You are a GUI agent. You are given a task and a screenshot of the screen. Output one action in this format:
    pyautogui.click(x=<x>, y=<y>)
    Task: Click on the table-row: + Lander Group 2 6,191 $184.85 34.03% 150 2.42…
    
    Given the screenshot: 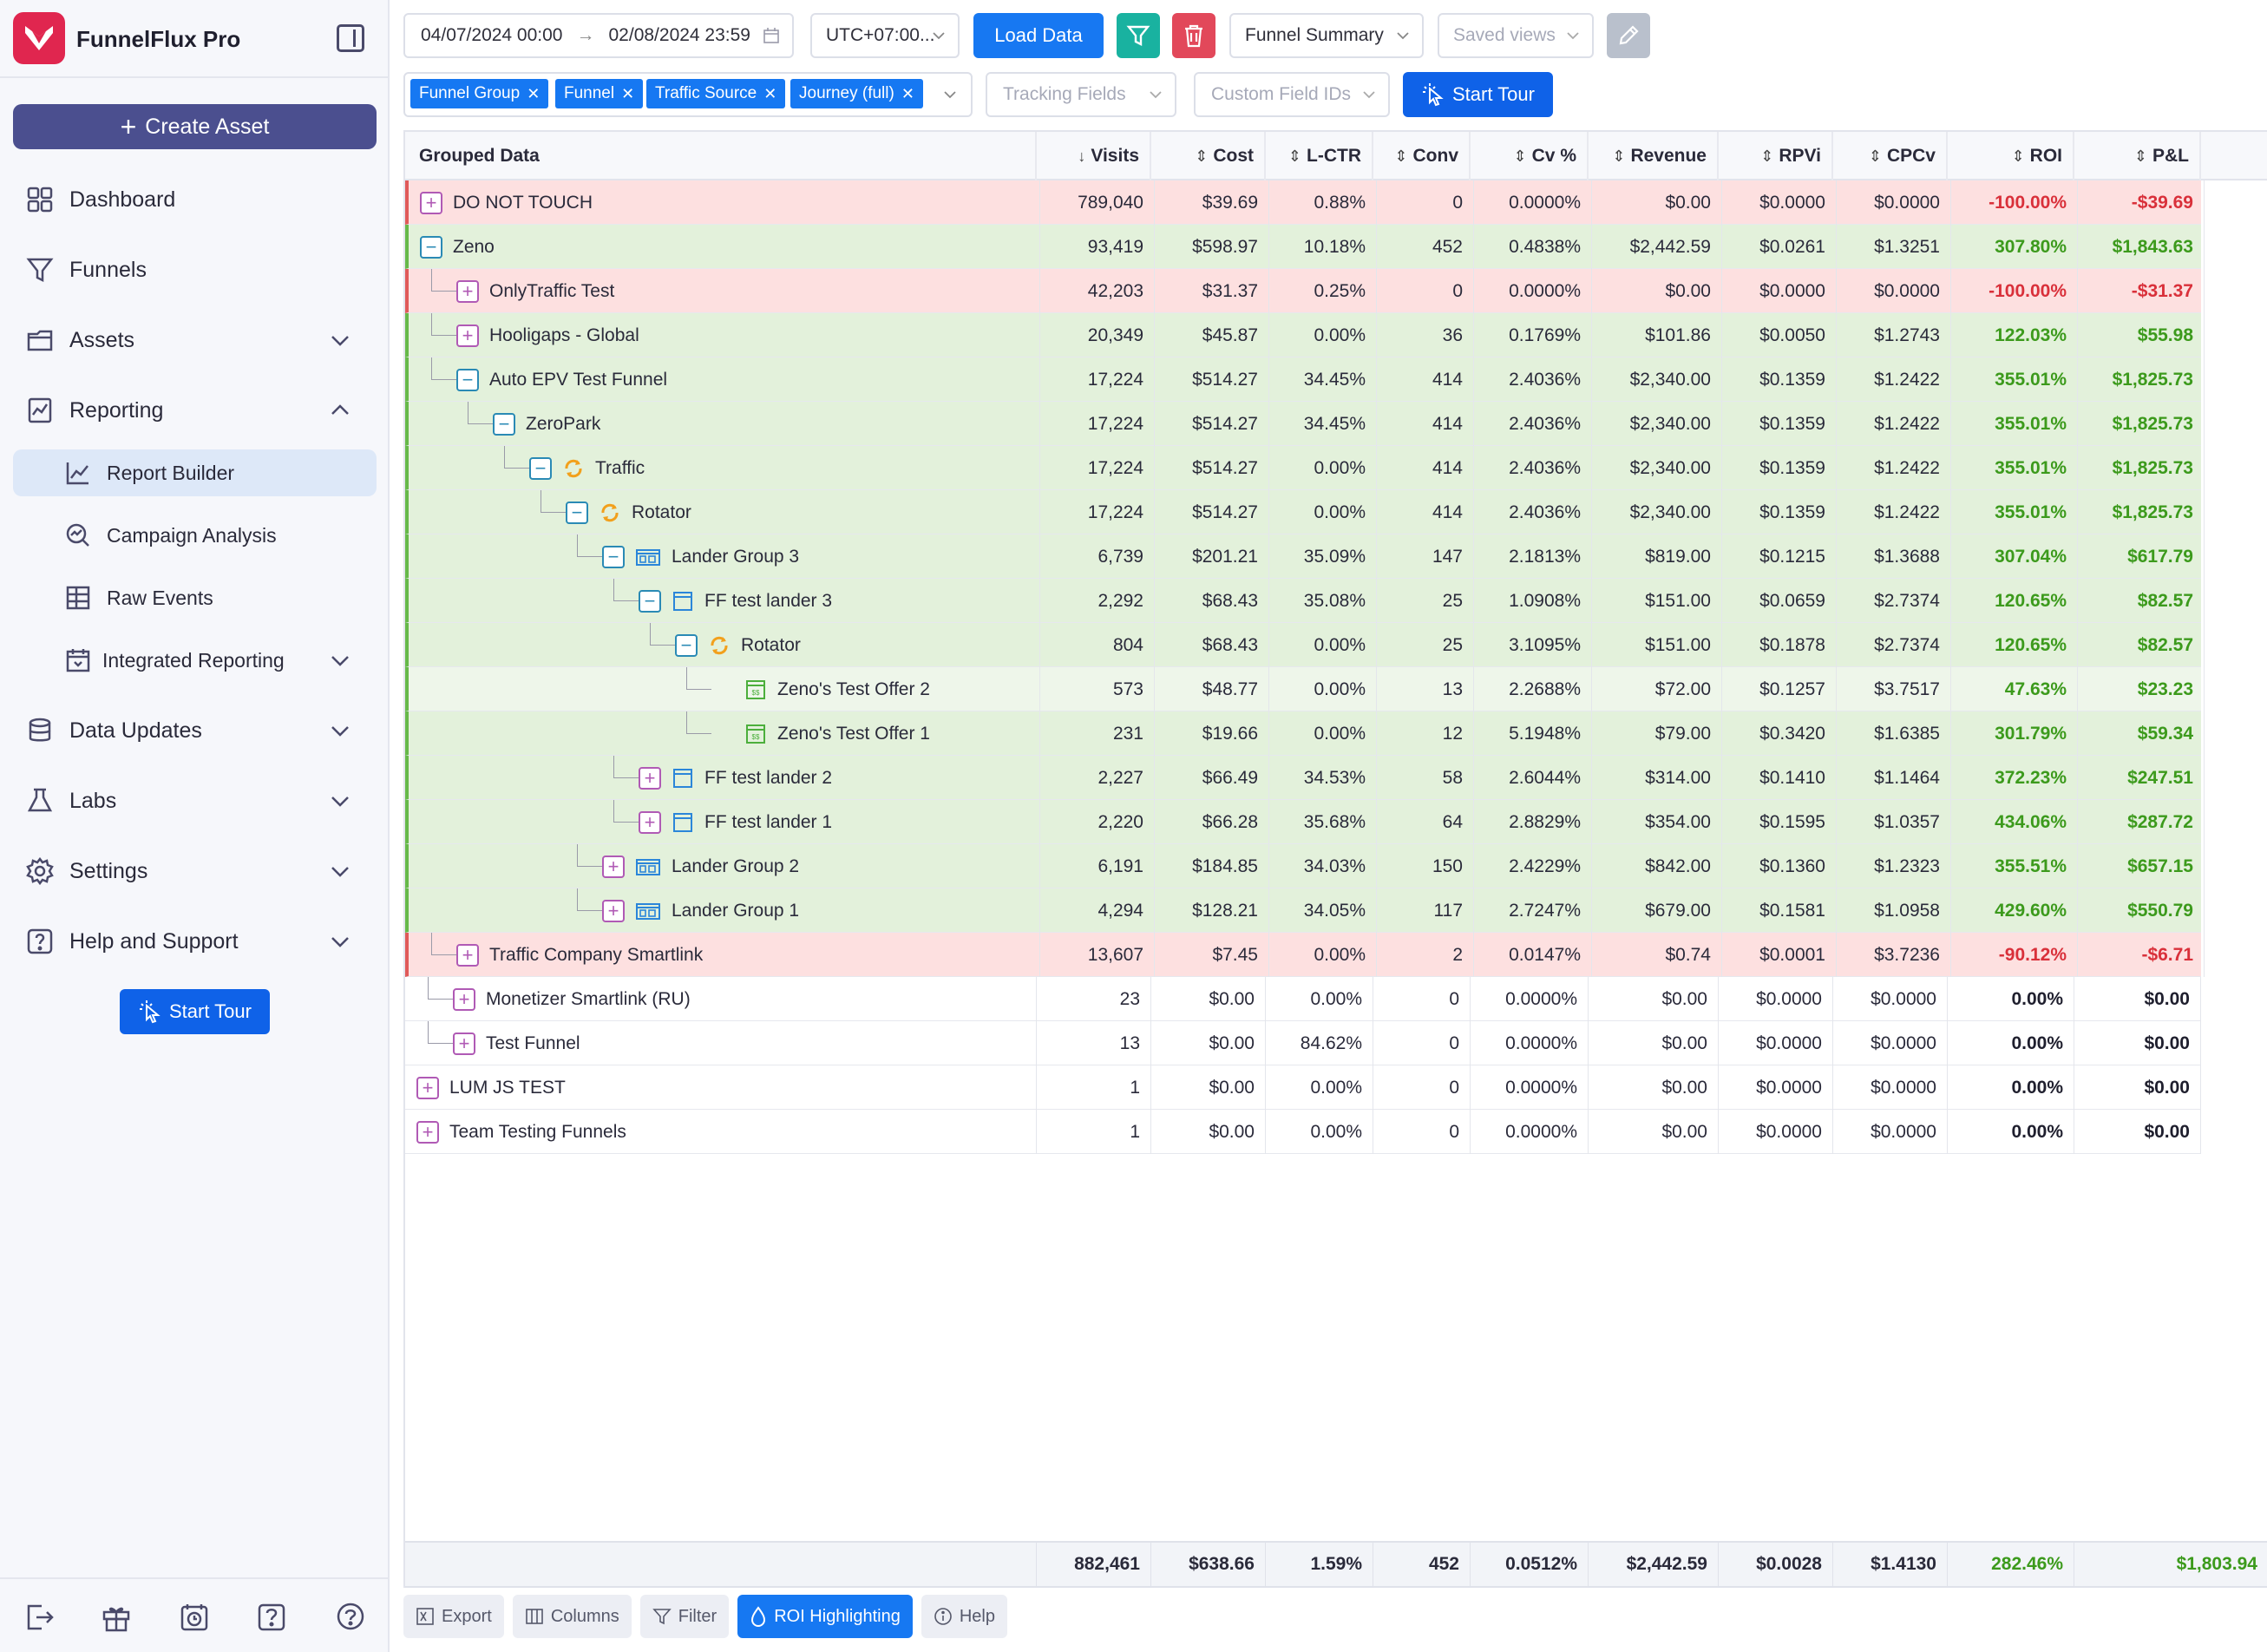 What is the action you would take?
    pyautogui.click(x=1305, y=866)
    